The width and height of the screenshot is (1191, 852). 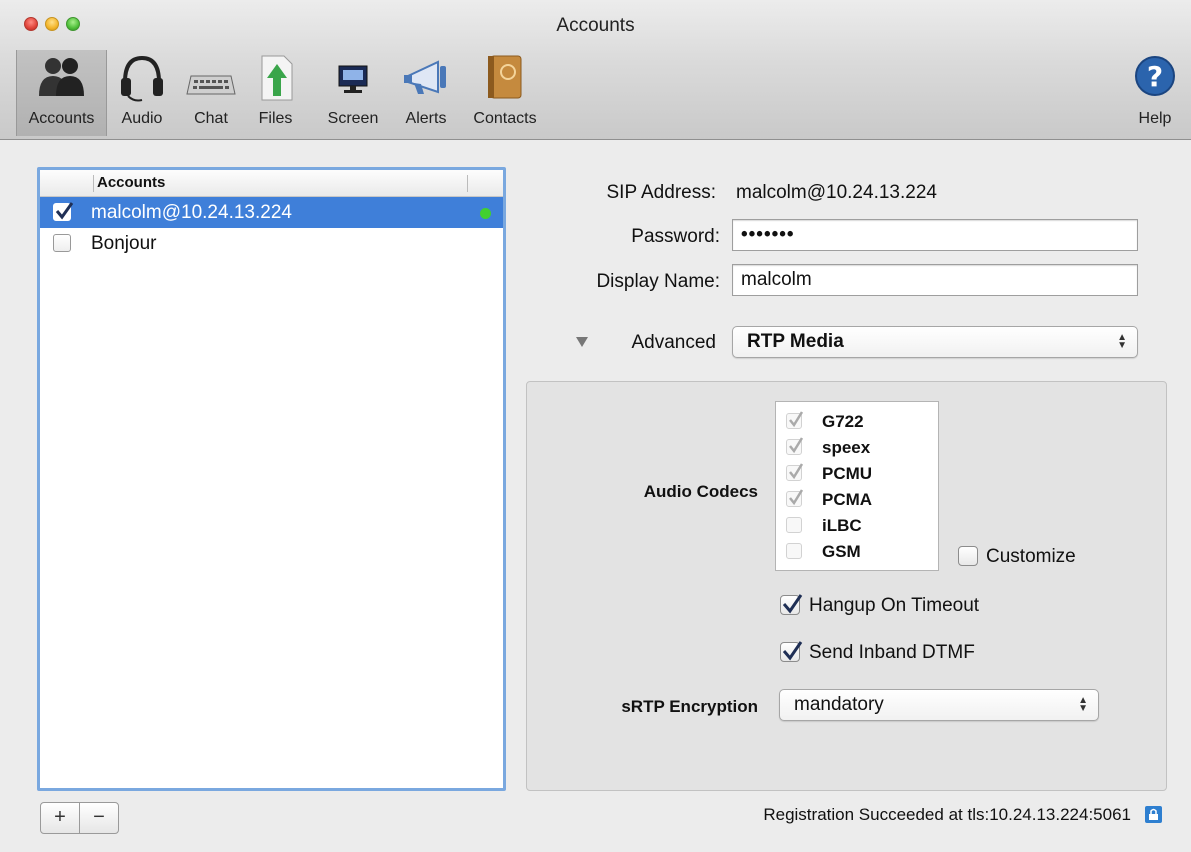 I want to click on account-name: Bonjour, so click(x=124, y=243).